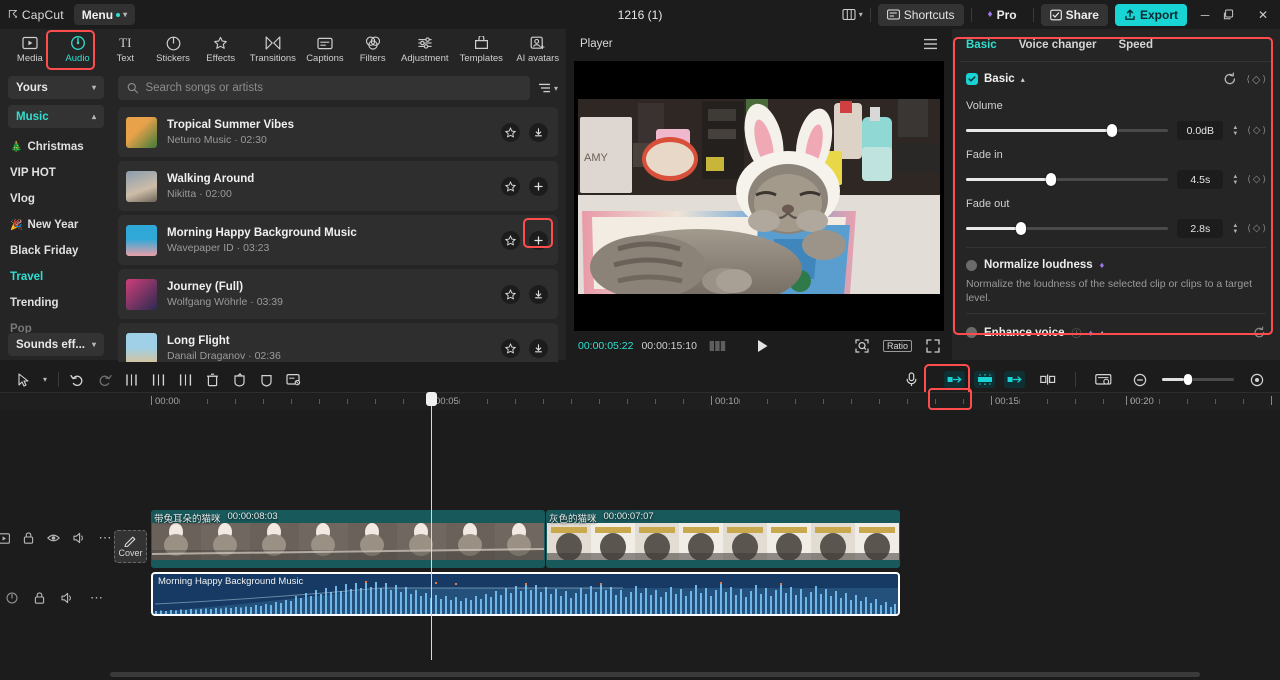  I want to click on fade-in-slider, so click(1067, 179).